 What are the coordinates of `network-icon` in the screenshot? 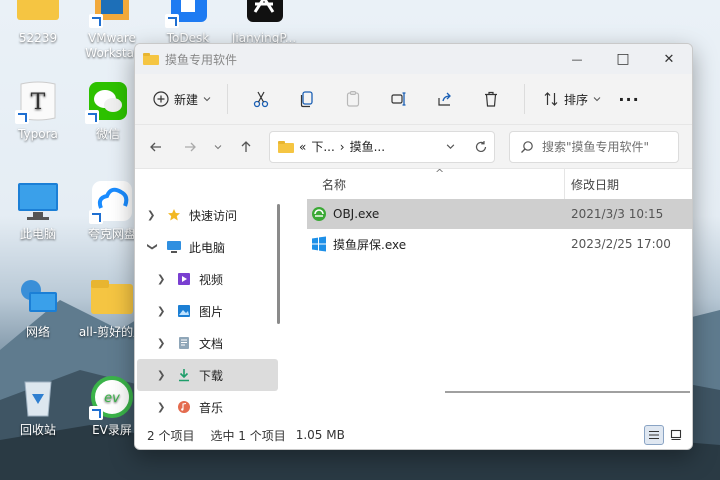 It's located at (38, 299).